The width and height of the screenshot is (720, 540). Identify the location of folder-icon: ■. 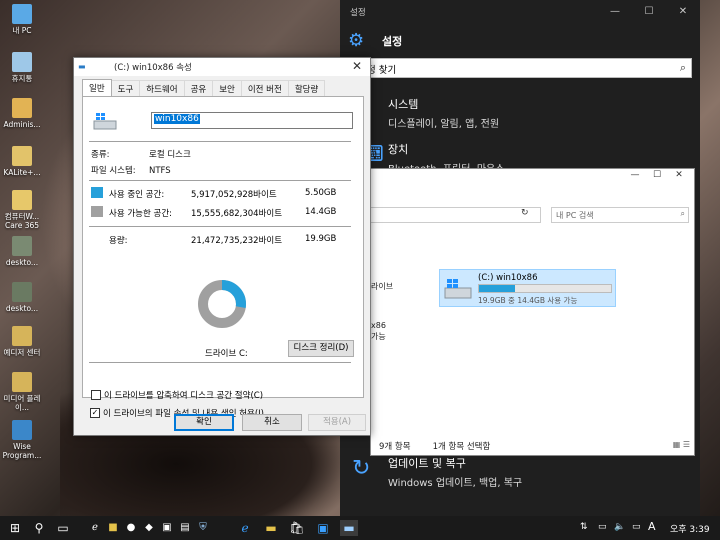
(113, 528).